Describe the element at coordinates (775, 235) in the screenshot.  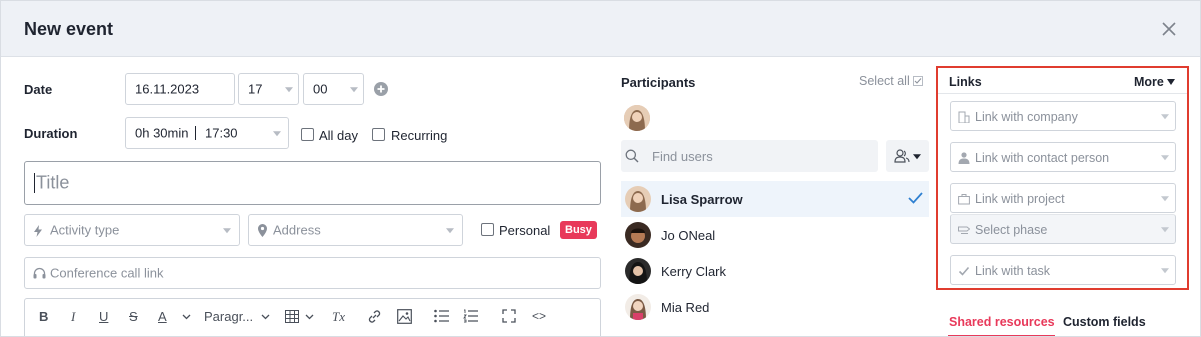
I see `participant-row: Jo ONeal` at that location.